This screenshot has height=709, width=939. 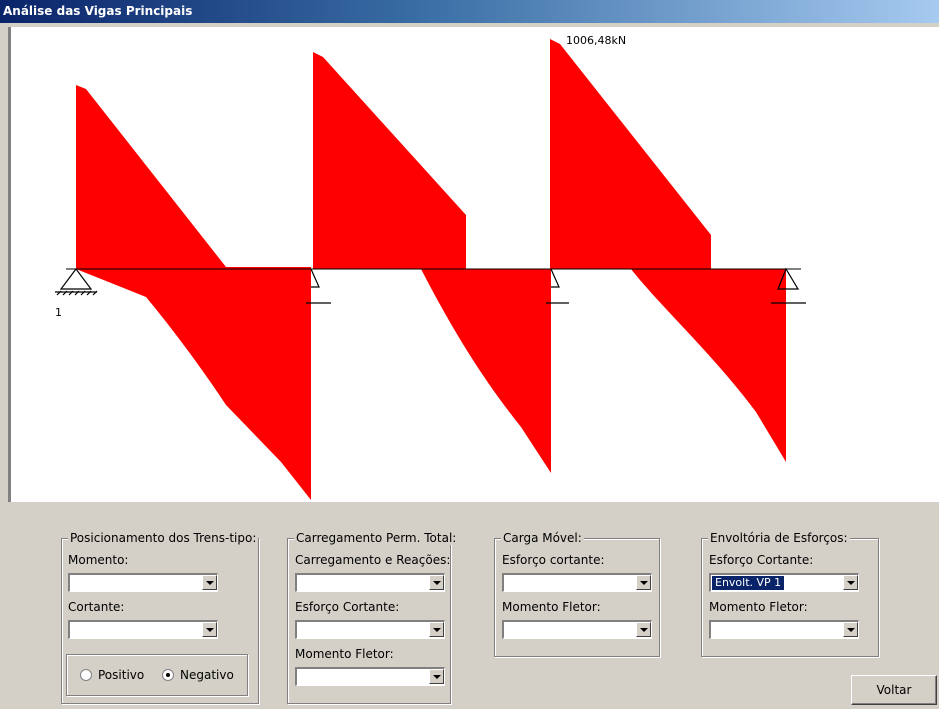 I want to click on movel-momento-dropdown, so click(x=577, y=629).